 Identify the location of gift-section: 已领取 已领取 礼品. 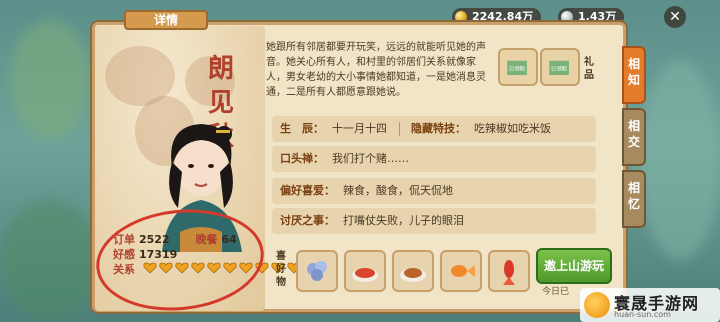
(554, 70).